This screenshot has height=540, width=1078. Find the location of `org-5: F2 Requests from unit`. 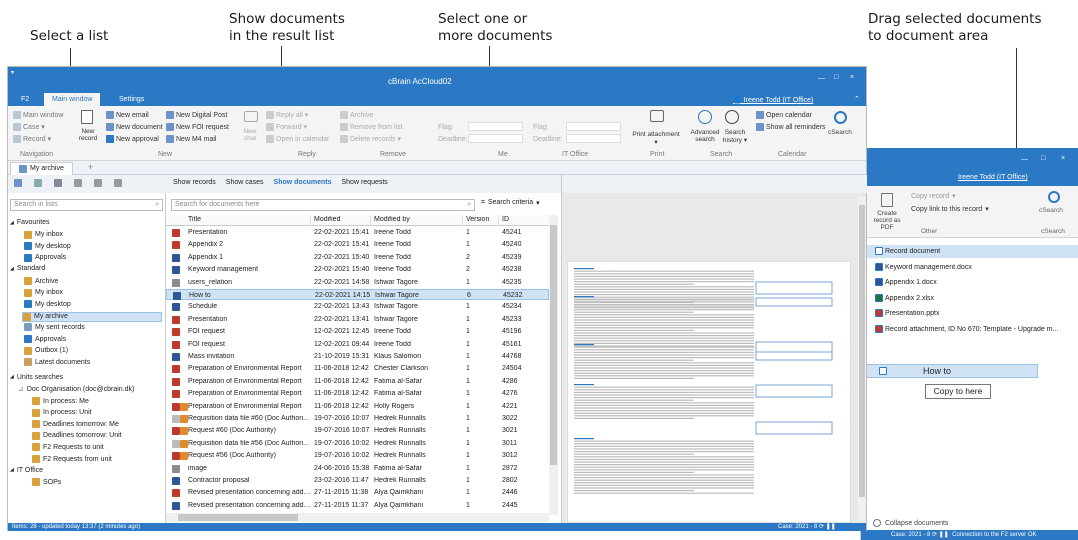

org-5: F2 Requests from unit is located at coordinates (72, 459).